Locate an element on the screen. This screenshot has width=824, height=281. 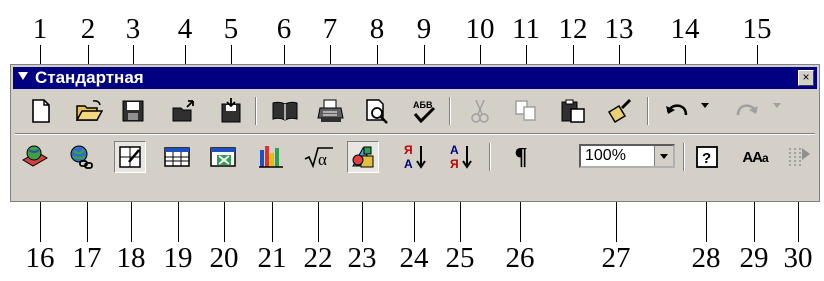
book-icon is located at coordinates (285, 111).